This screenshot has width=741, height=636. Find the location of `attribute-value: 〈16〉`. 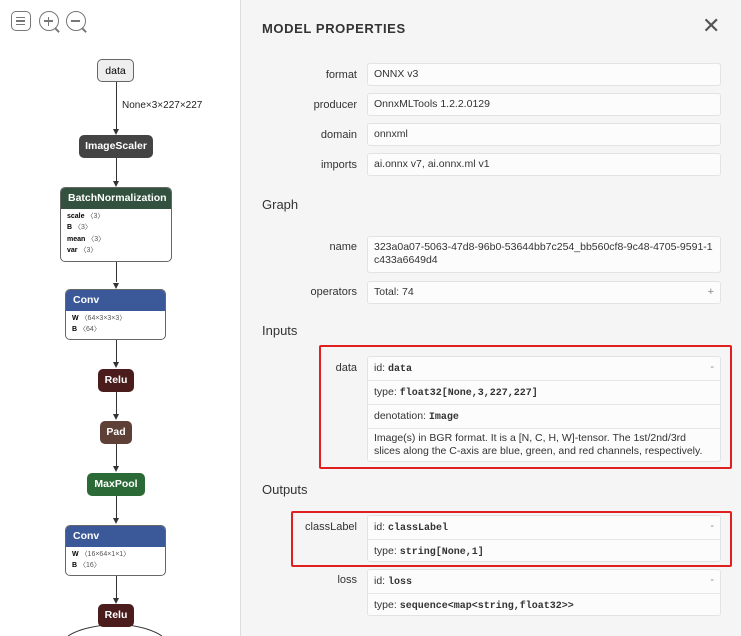

attribute-value: 〈16〉 is located at coordinates (90, 566).